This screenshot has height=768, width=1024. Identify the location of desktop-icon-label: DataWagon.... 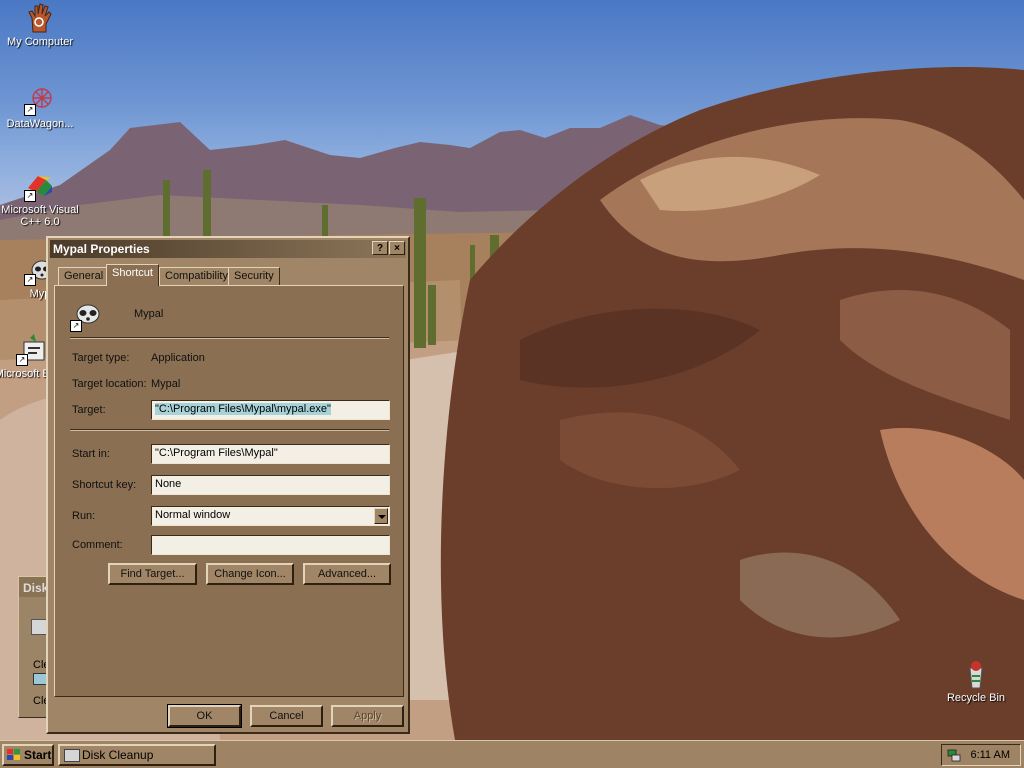
(40, 124).